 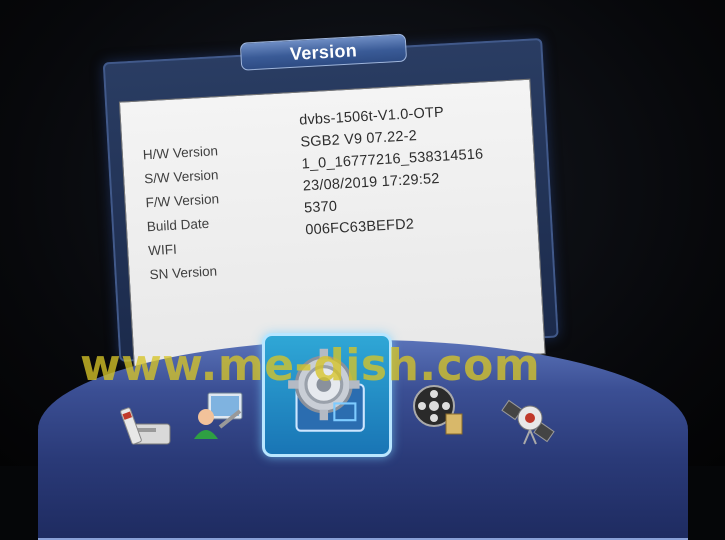 What do you see at coordinates (310, 365) in the screenshot?
I see `watermark-text: www.me-dish.com` at bounding box center [310, 365].